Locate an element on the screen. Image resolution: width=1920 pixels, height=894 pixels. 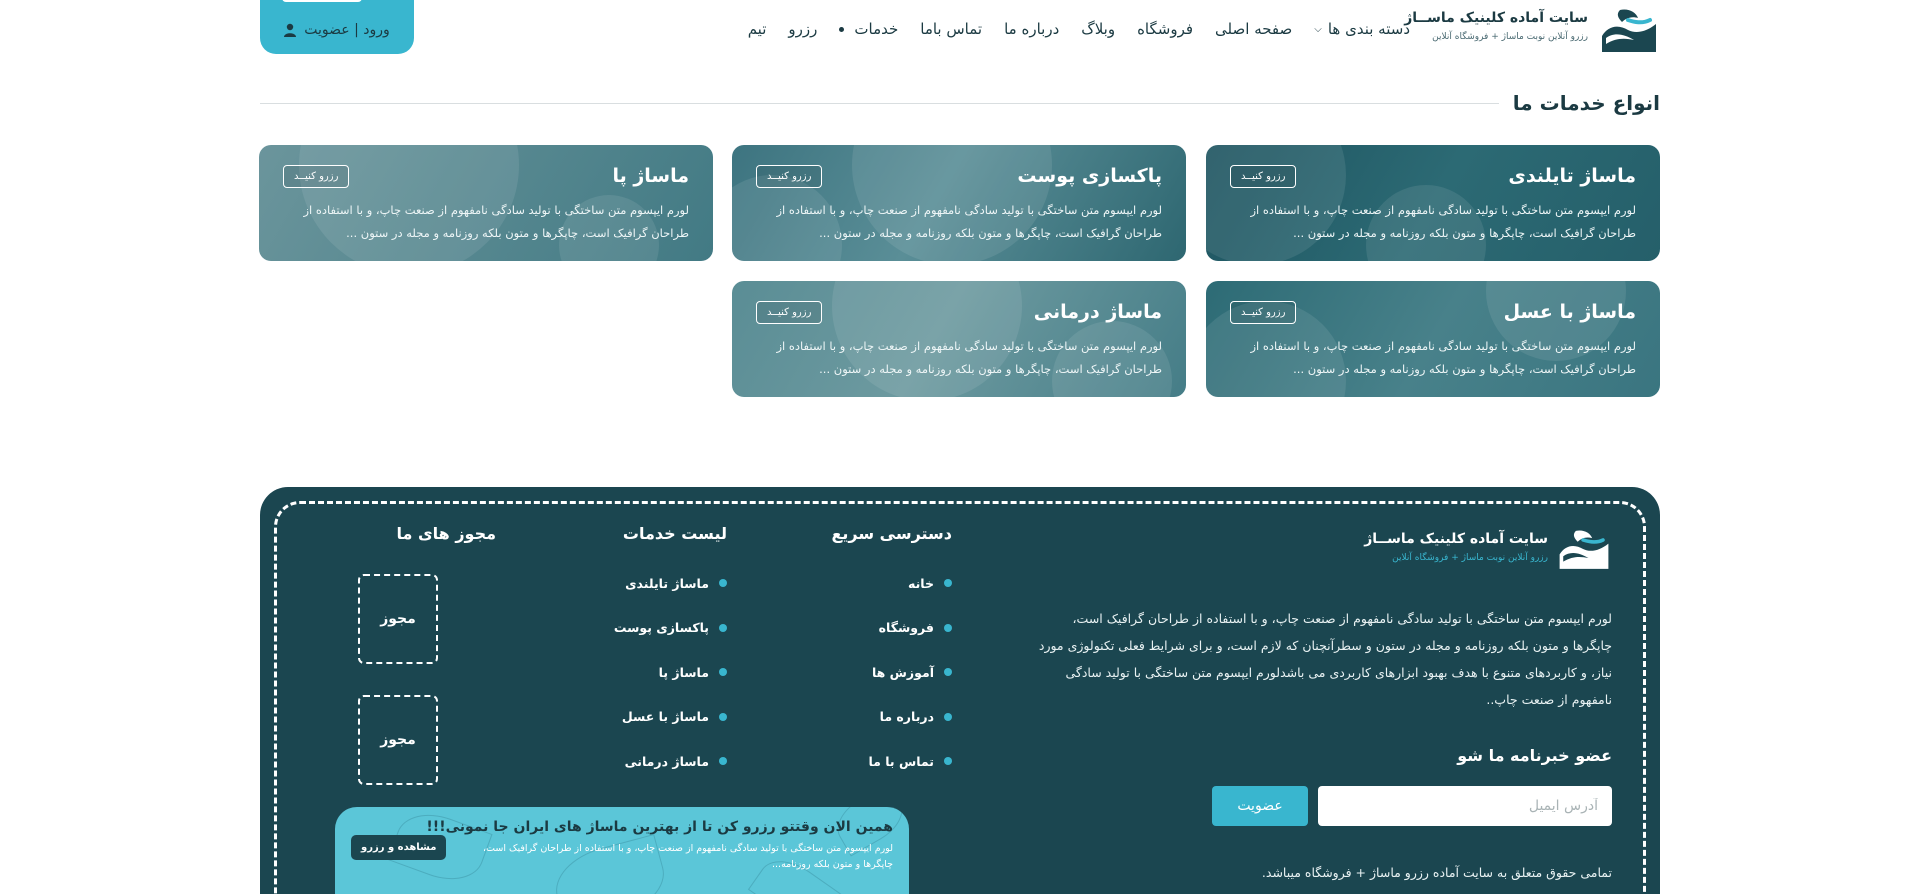
quick-link-tutorials: آموزش ها is located at coordinates (910, 672).